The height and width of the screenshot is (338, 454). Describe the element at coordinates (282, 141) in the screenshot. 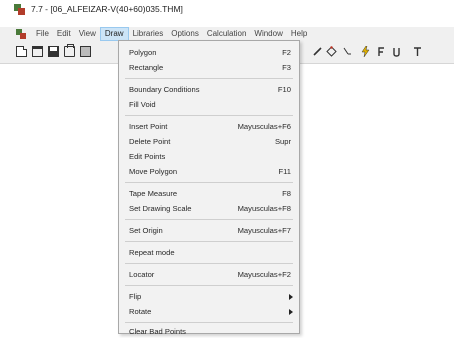

I see `menu-item-shortcut: Supr` at that location.